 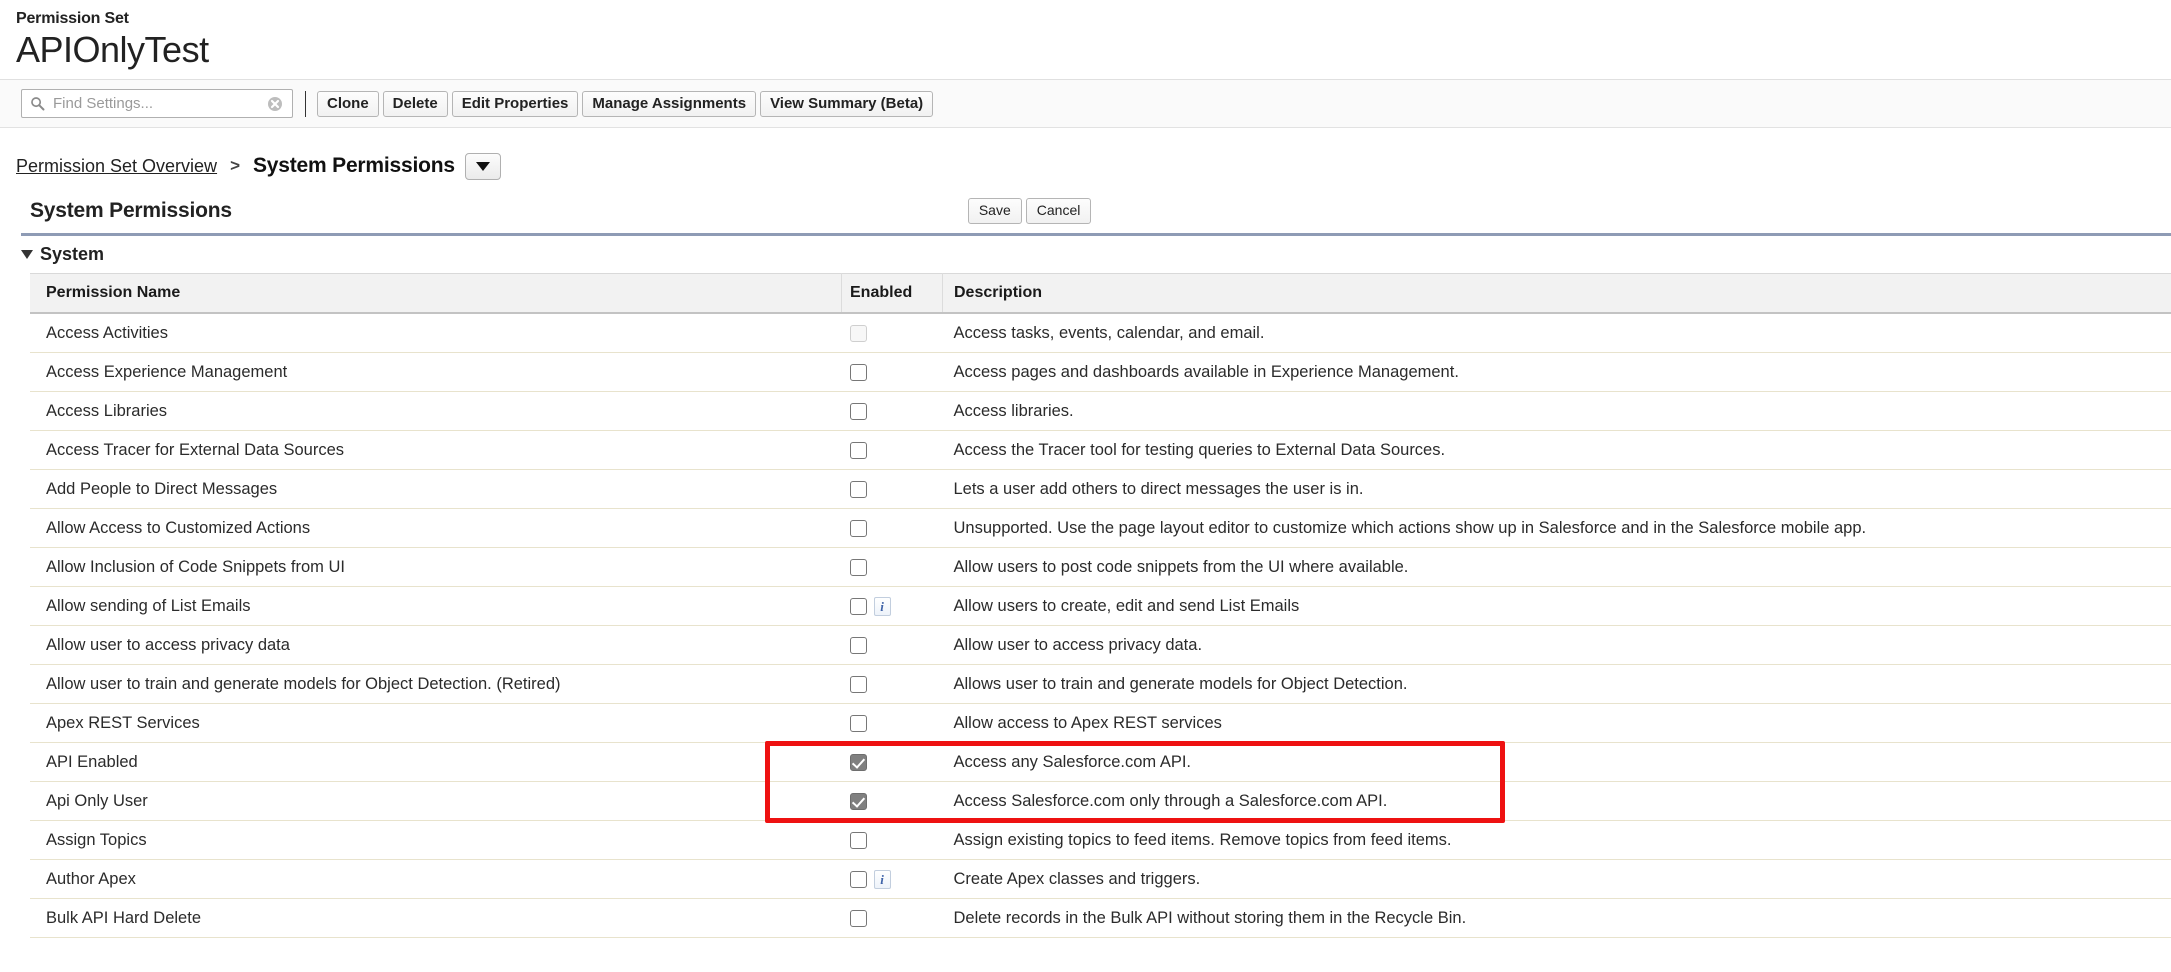 What do you see at coordinates (112, 49) in the screenshot?
I see `page-title: APIOnlyTest` at bounding box center [112, 49].